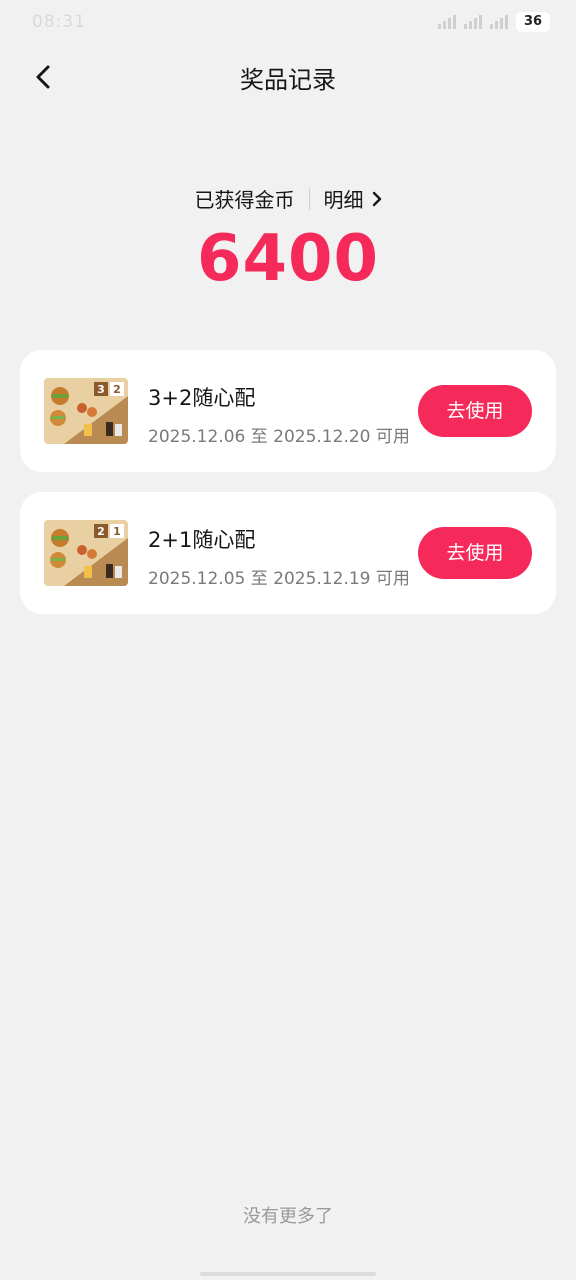 The image size is (576, 1280). What do you see at coordinates (288, 80) in the screenshot?
I see `page-title: 奖品记录` at bounding box center [288, 80].